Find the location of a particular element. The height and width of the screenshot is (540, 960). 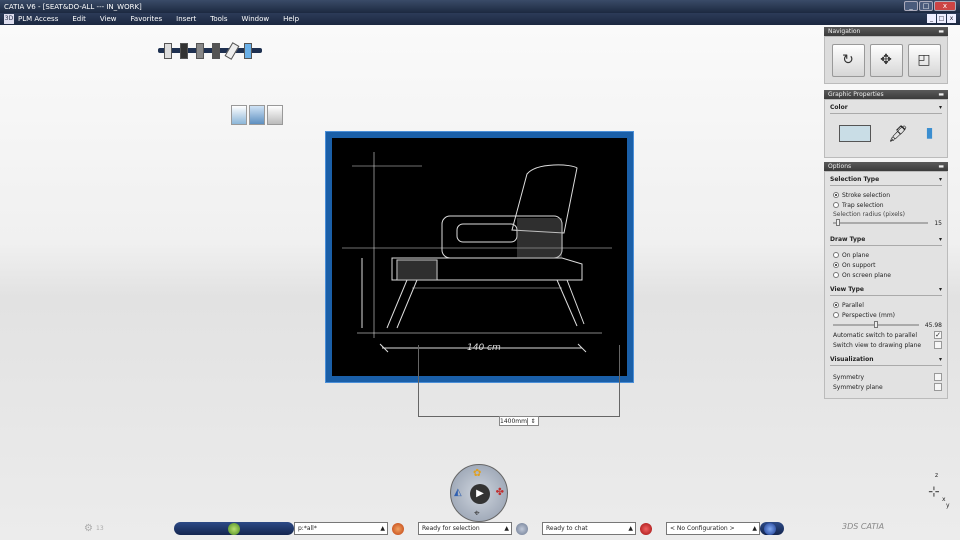

switch-view-checkbox is located at coordinates (938, 345).